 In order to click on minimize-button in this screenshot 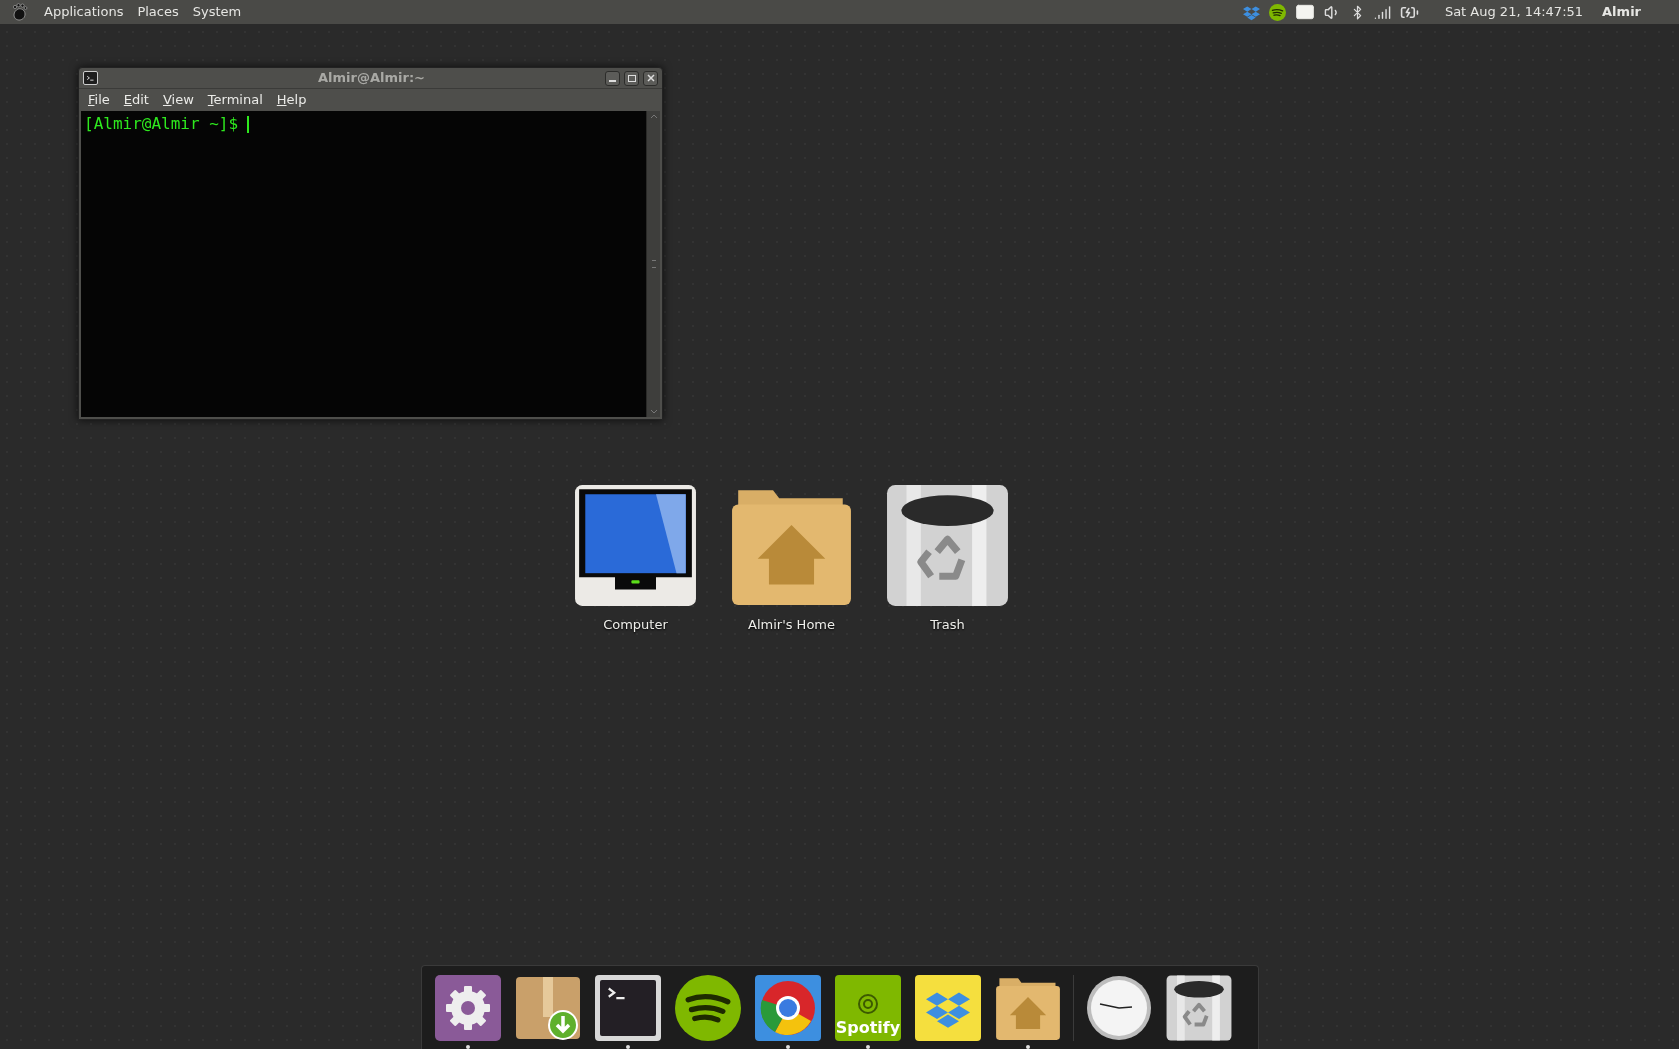, I will do `click(612, 78)`.